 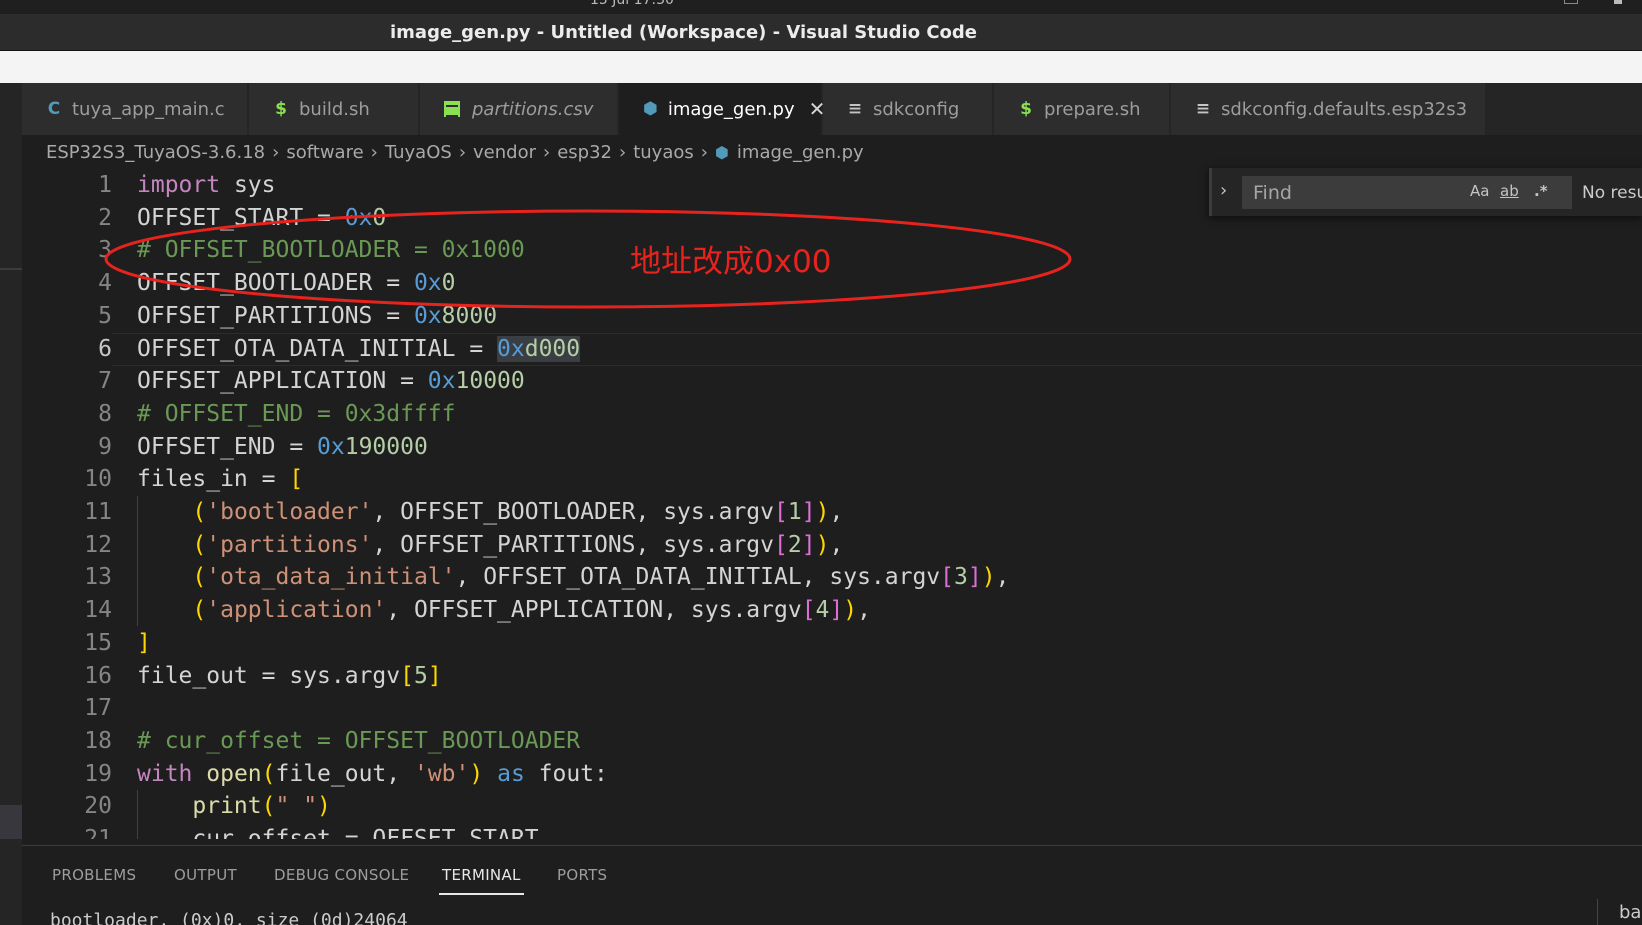 What do you see at coordinates (98, 610) in the screenshot?
I see `line-number: 14` at bounding box center [98, 610].